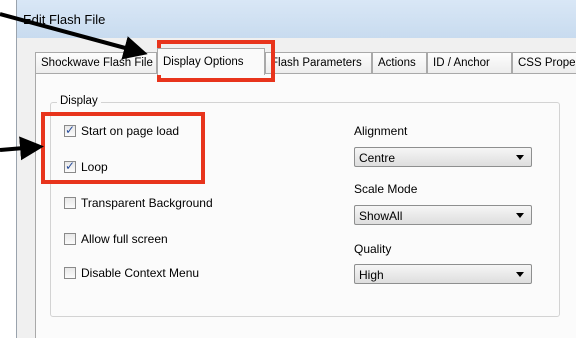 The width and height of the screenshot is (576, 338). Describe the element at coordinates (211, 61) in the screenshot. I see `tab-display-options: Display Options` at that location.